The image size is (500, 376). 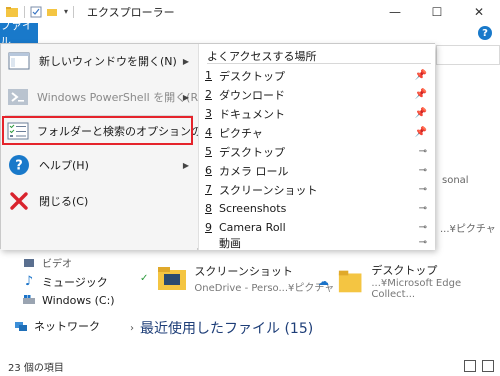 What do you see at coordinates (488, 366) in the screenshot?
I see `large-icons-view-icon` at bounding box center [488, 366].